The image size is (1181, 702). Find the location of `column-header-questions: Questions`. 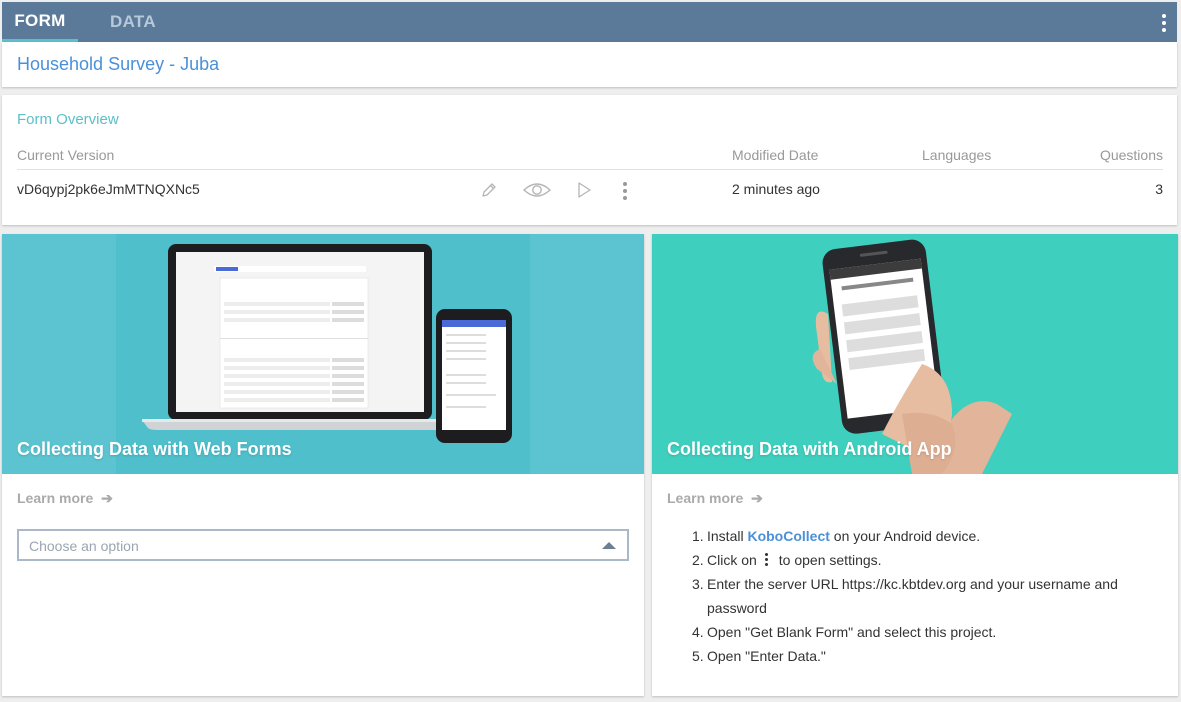

column-header-questions: Questions is located at coordinates (1131, 155).